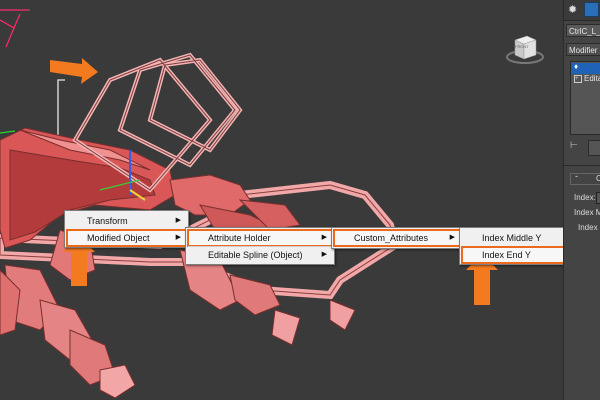 The width and height of the screenshot is (600, 400). I want to click on expand-icon: +, so click(578, 79).